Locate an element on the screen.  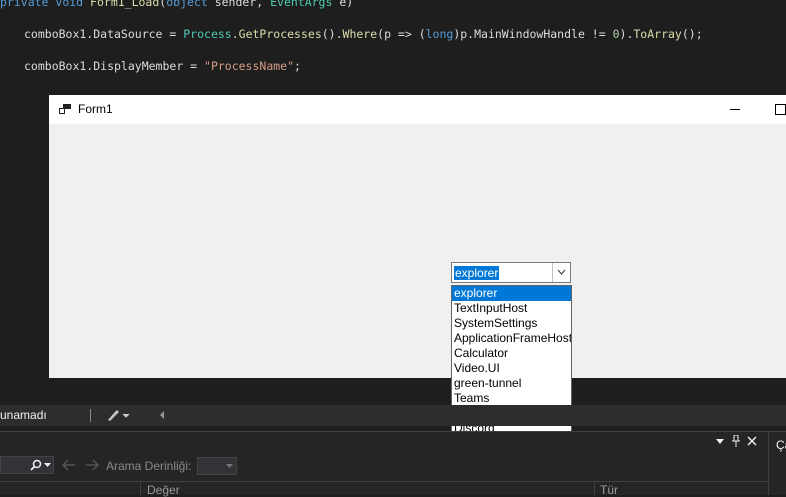
form-icon is located at coordinates (65, 109).